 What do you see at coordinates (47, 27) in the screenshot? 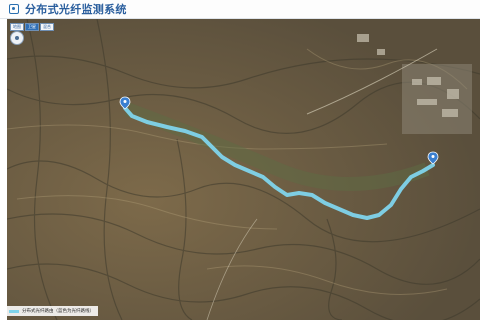
I see `map-type-hybrid-button: 混合` at bounding box center [47, 27].